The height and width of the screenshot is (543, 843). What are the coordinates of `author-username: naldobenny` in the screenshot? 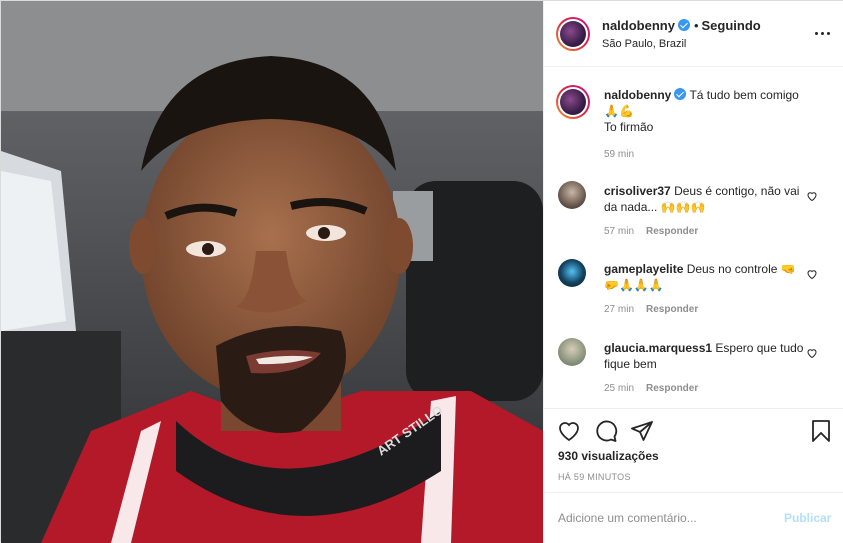 It's located at (638, 25).